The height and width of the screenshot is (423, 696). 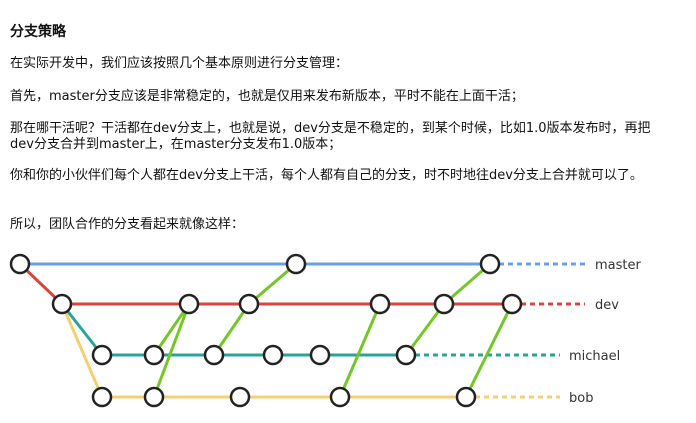 I want to click on branch-label-bob: bob, so click(x=581, y=398).